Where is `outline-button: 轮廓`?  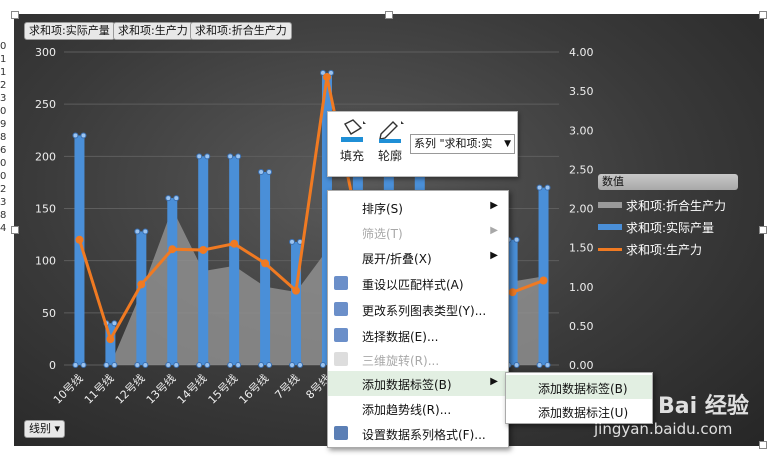 outline-button: 轮廓 is located at coordinates (390, 144).